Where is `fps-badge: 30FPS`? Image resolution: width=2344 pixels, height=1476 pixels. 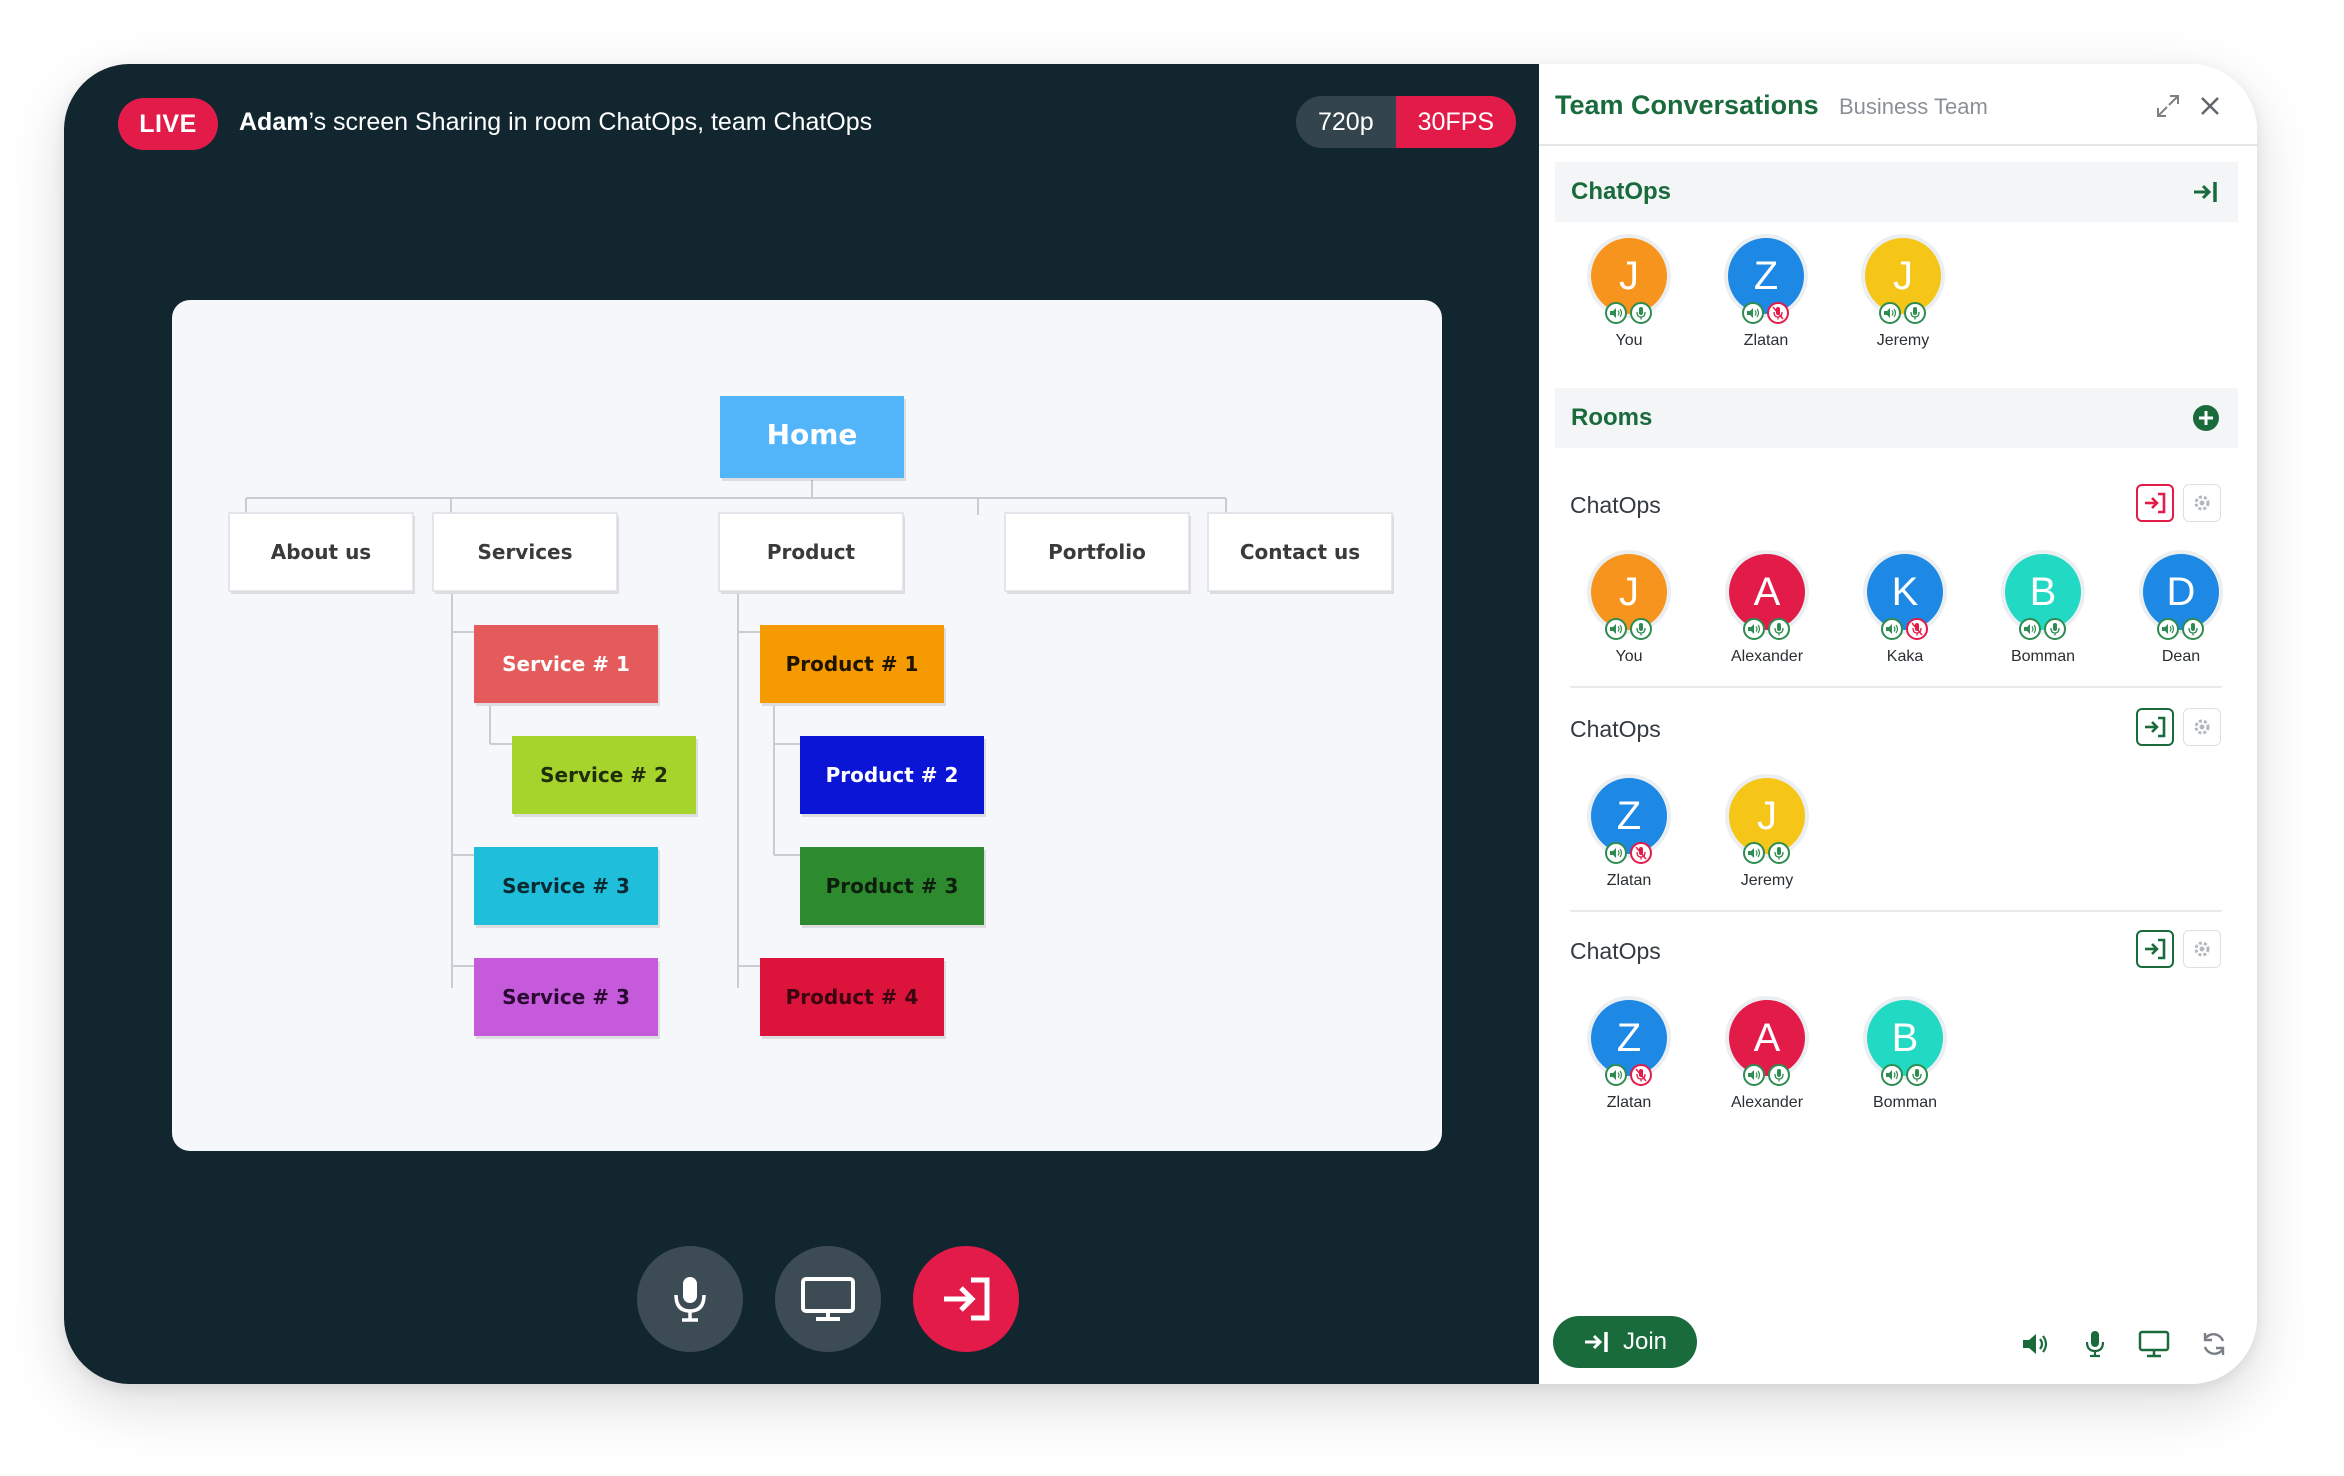
fps-badge: 30FPS is located at coordinates (1456, 122).